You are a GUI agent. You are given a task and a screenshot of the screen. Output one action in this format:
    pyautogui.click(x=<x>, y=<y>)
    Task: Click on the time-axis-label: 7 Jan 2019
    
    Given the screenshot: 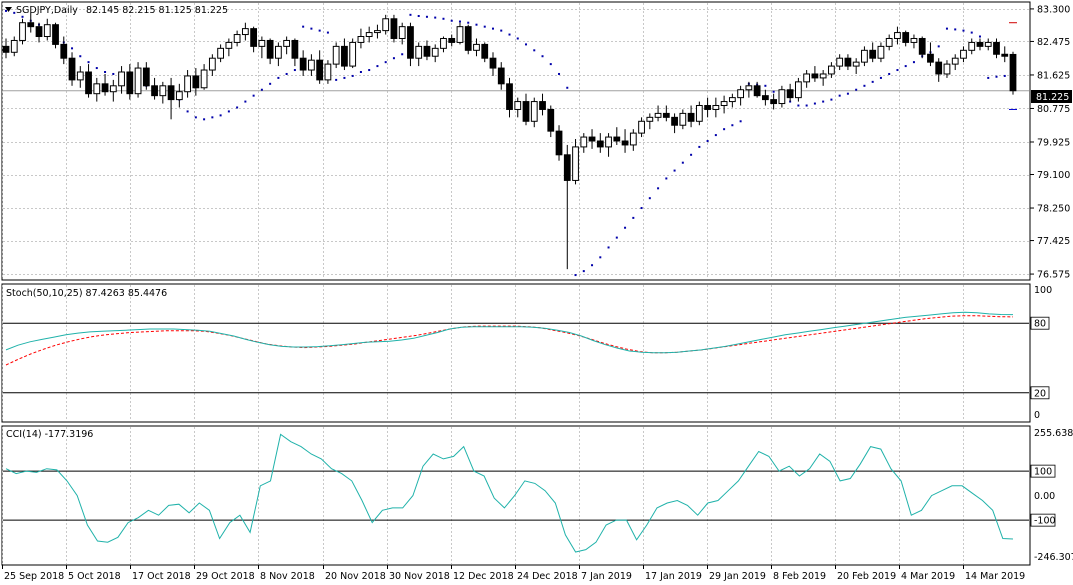 What is the action you would take?
    pyautogui.click(x=606, y=576)
    